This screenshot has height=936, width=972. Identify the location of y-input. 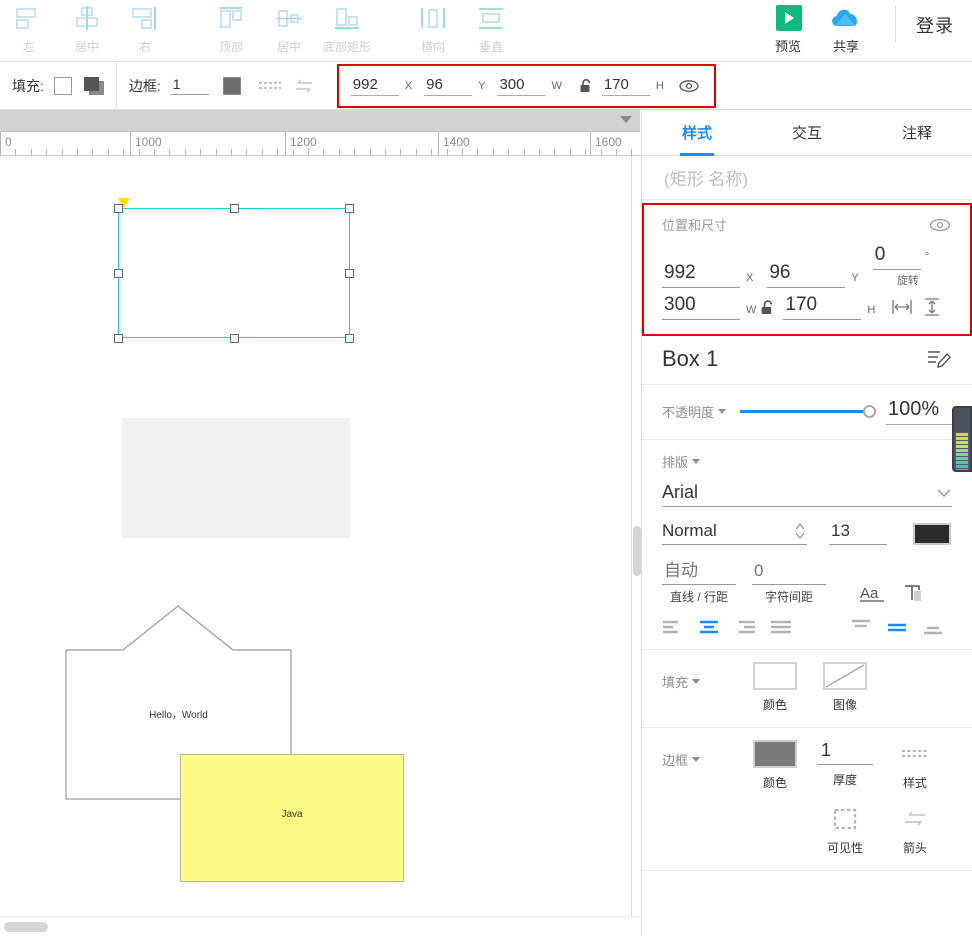
(448, 85).